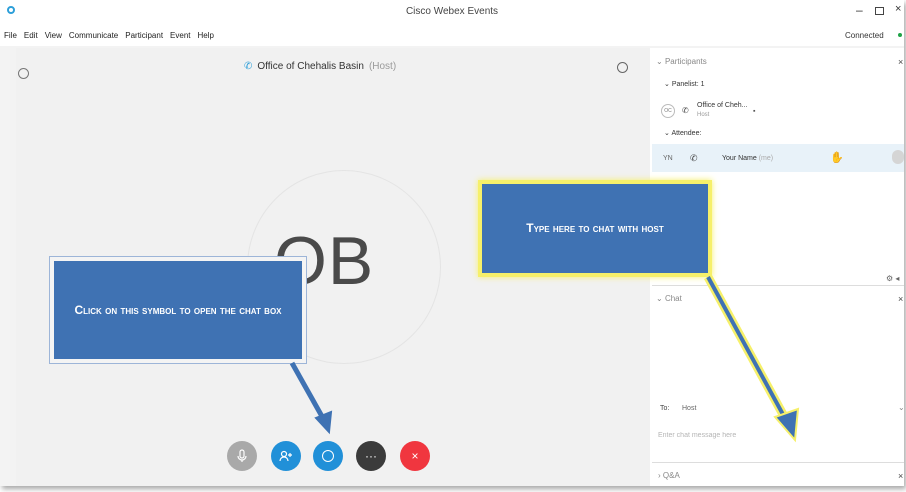 The width and height of the screenshot is (906, 492). What do you see at coordinates (685, 110) in the screenshot?
I see `host-phone-icon: ✆` at bounding box center [685, 110].